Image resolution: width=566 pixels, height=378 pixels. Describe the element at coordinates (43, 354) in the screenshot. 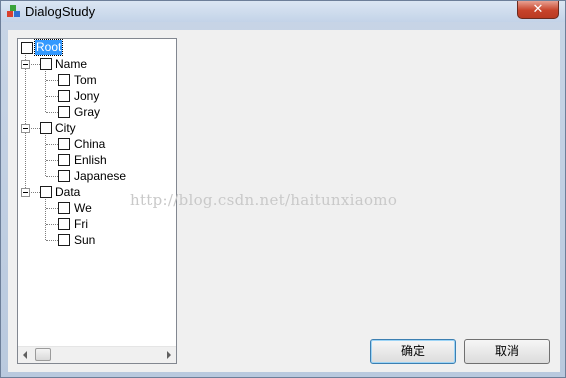

I see `scroll-thumb` at that location.